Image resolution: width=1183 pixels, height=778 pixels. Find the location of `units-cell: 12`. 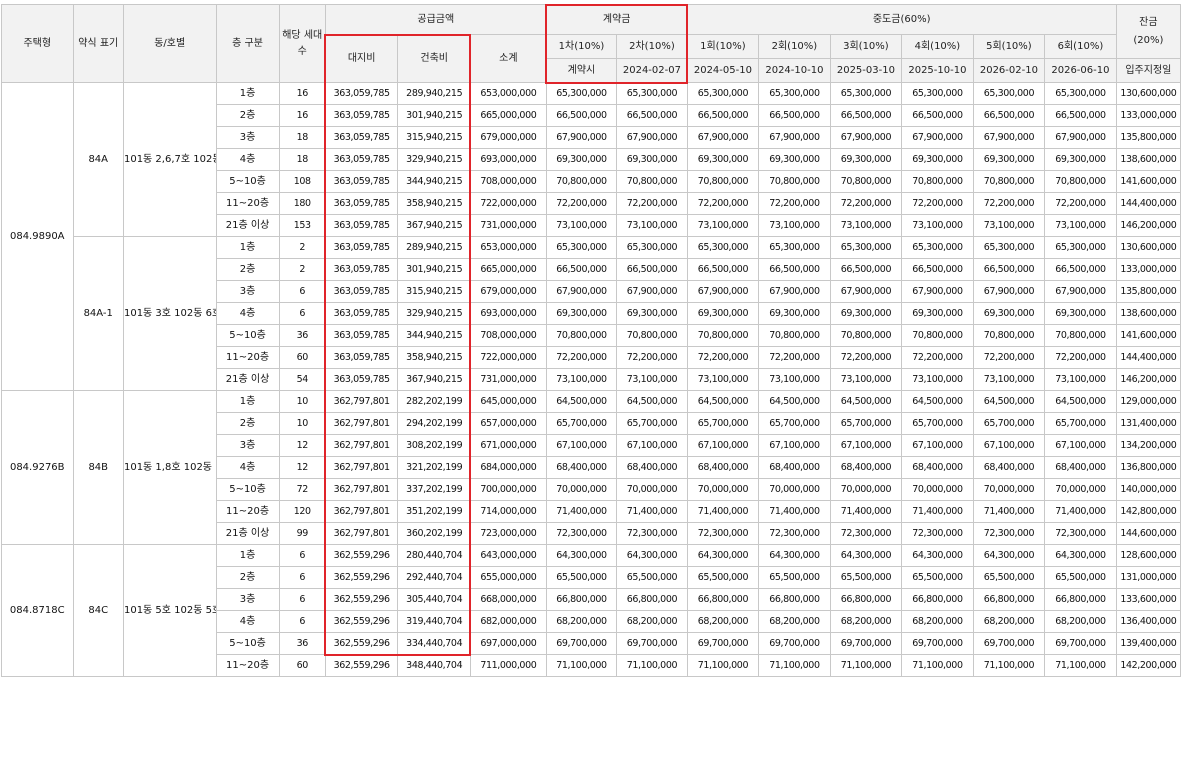

units-cell: 12 is located at coordinates (302, 467).